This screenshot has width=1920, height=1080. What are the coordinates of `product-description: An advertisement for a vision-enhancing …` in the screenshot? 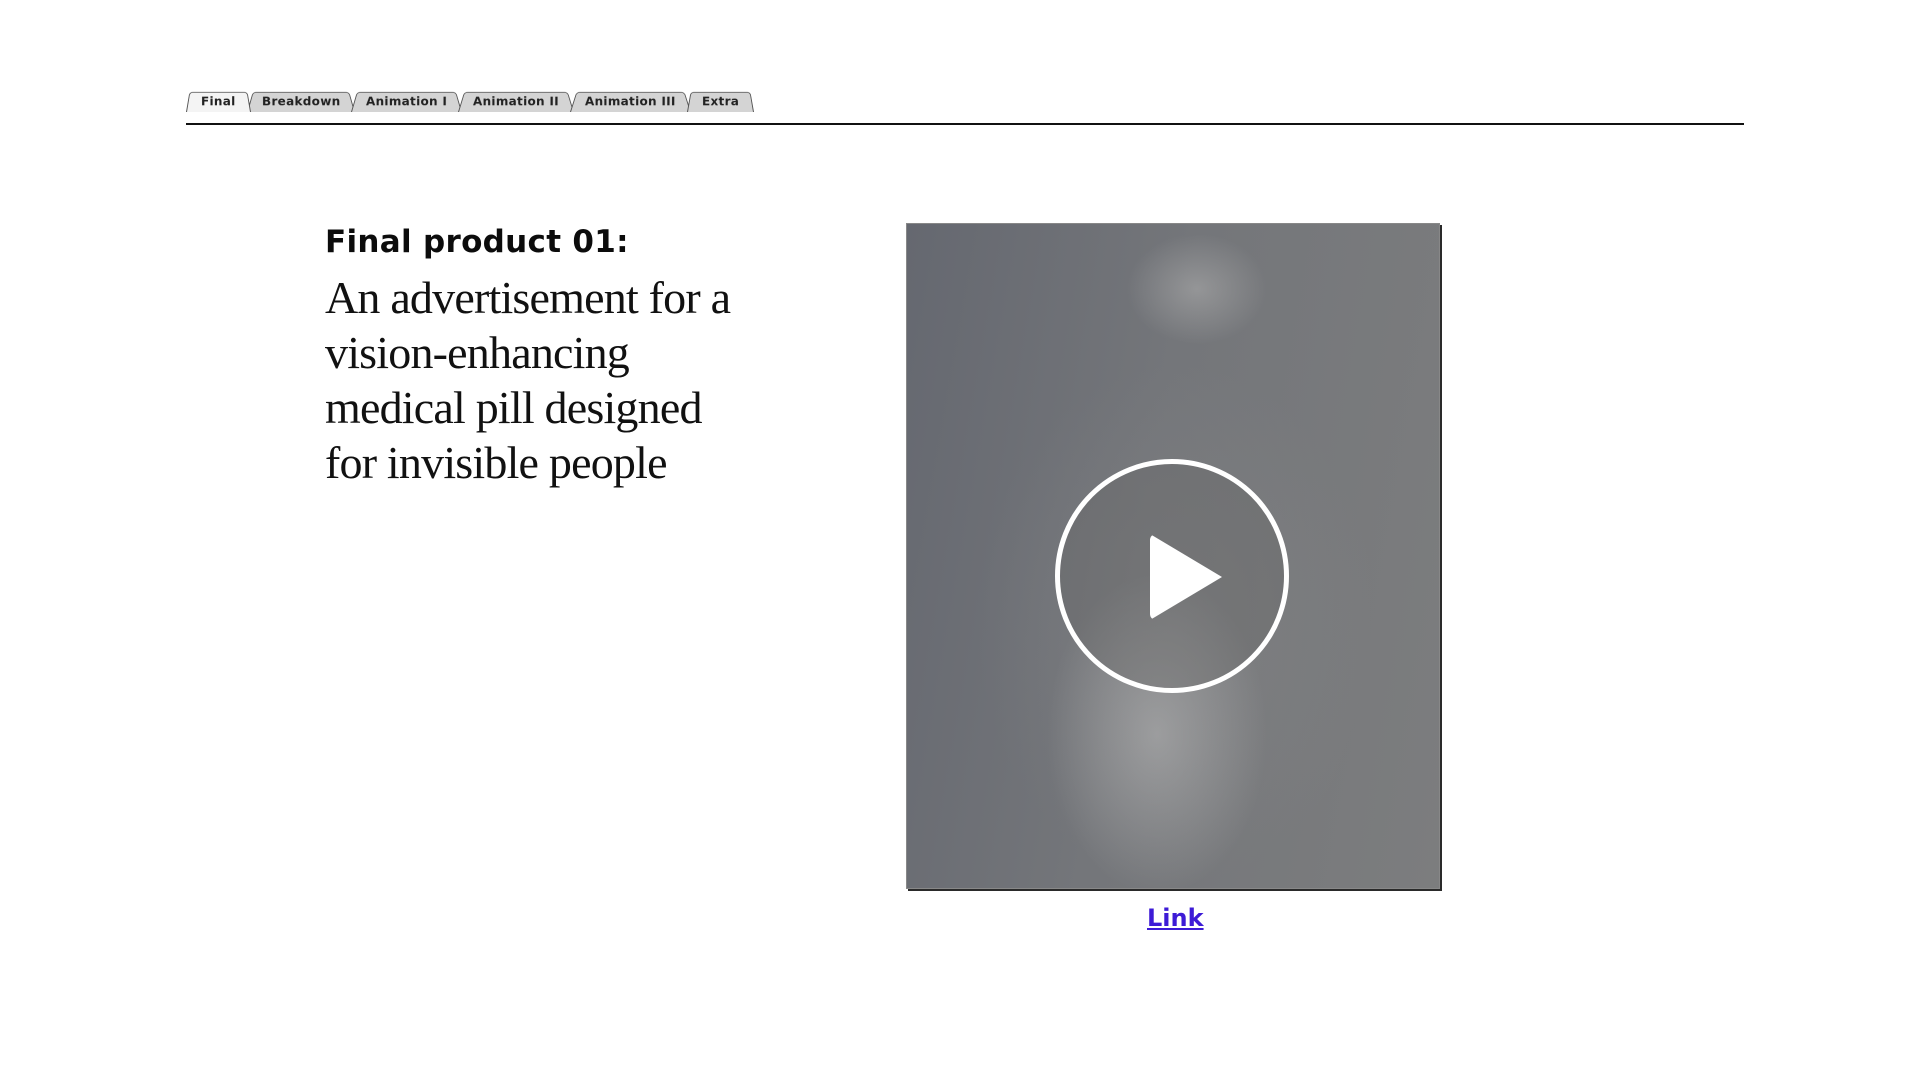 It's located at (528, 380).